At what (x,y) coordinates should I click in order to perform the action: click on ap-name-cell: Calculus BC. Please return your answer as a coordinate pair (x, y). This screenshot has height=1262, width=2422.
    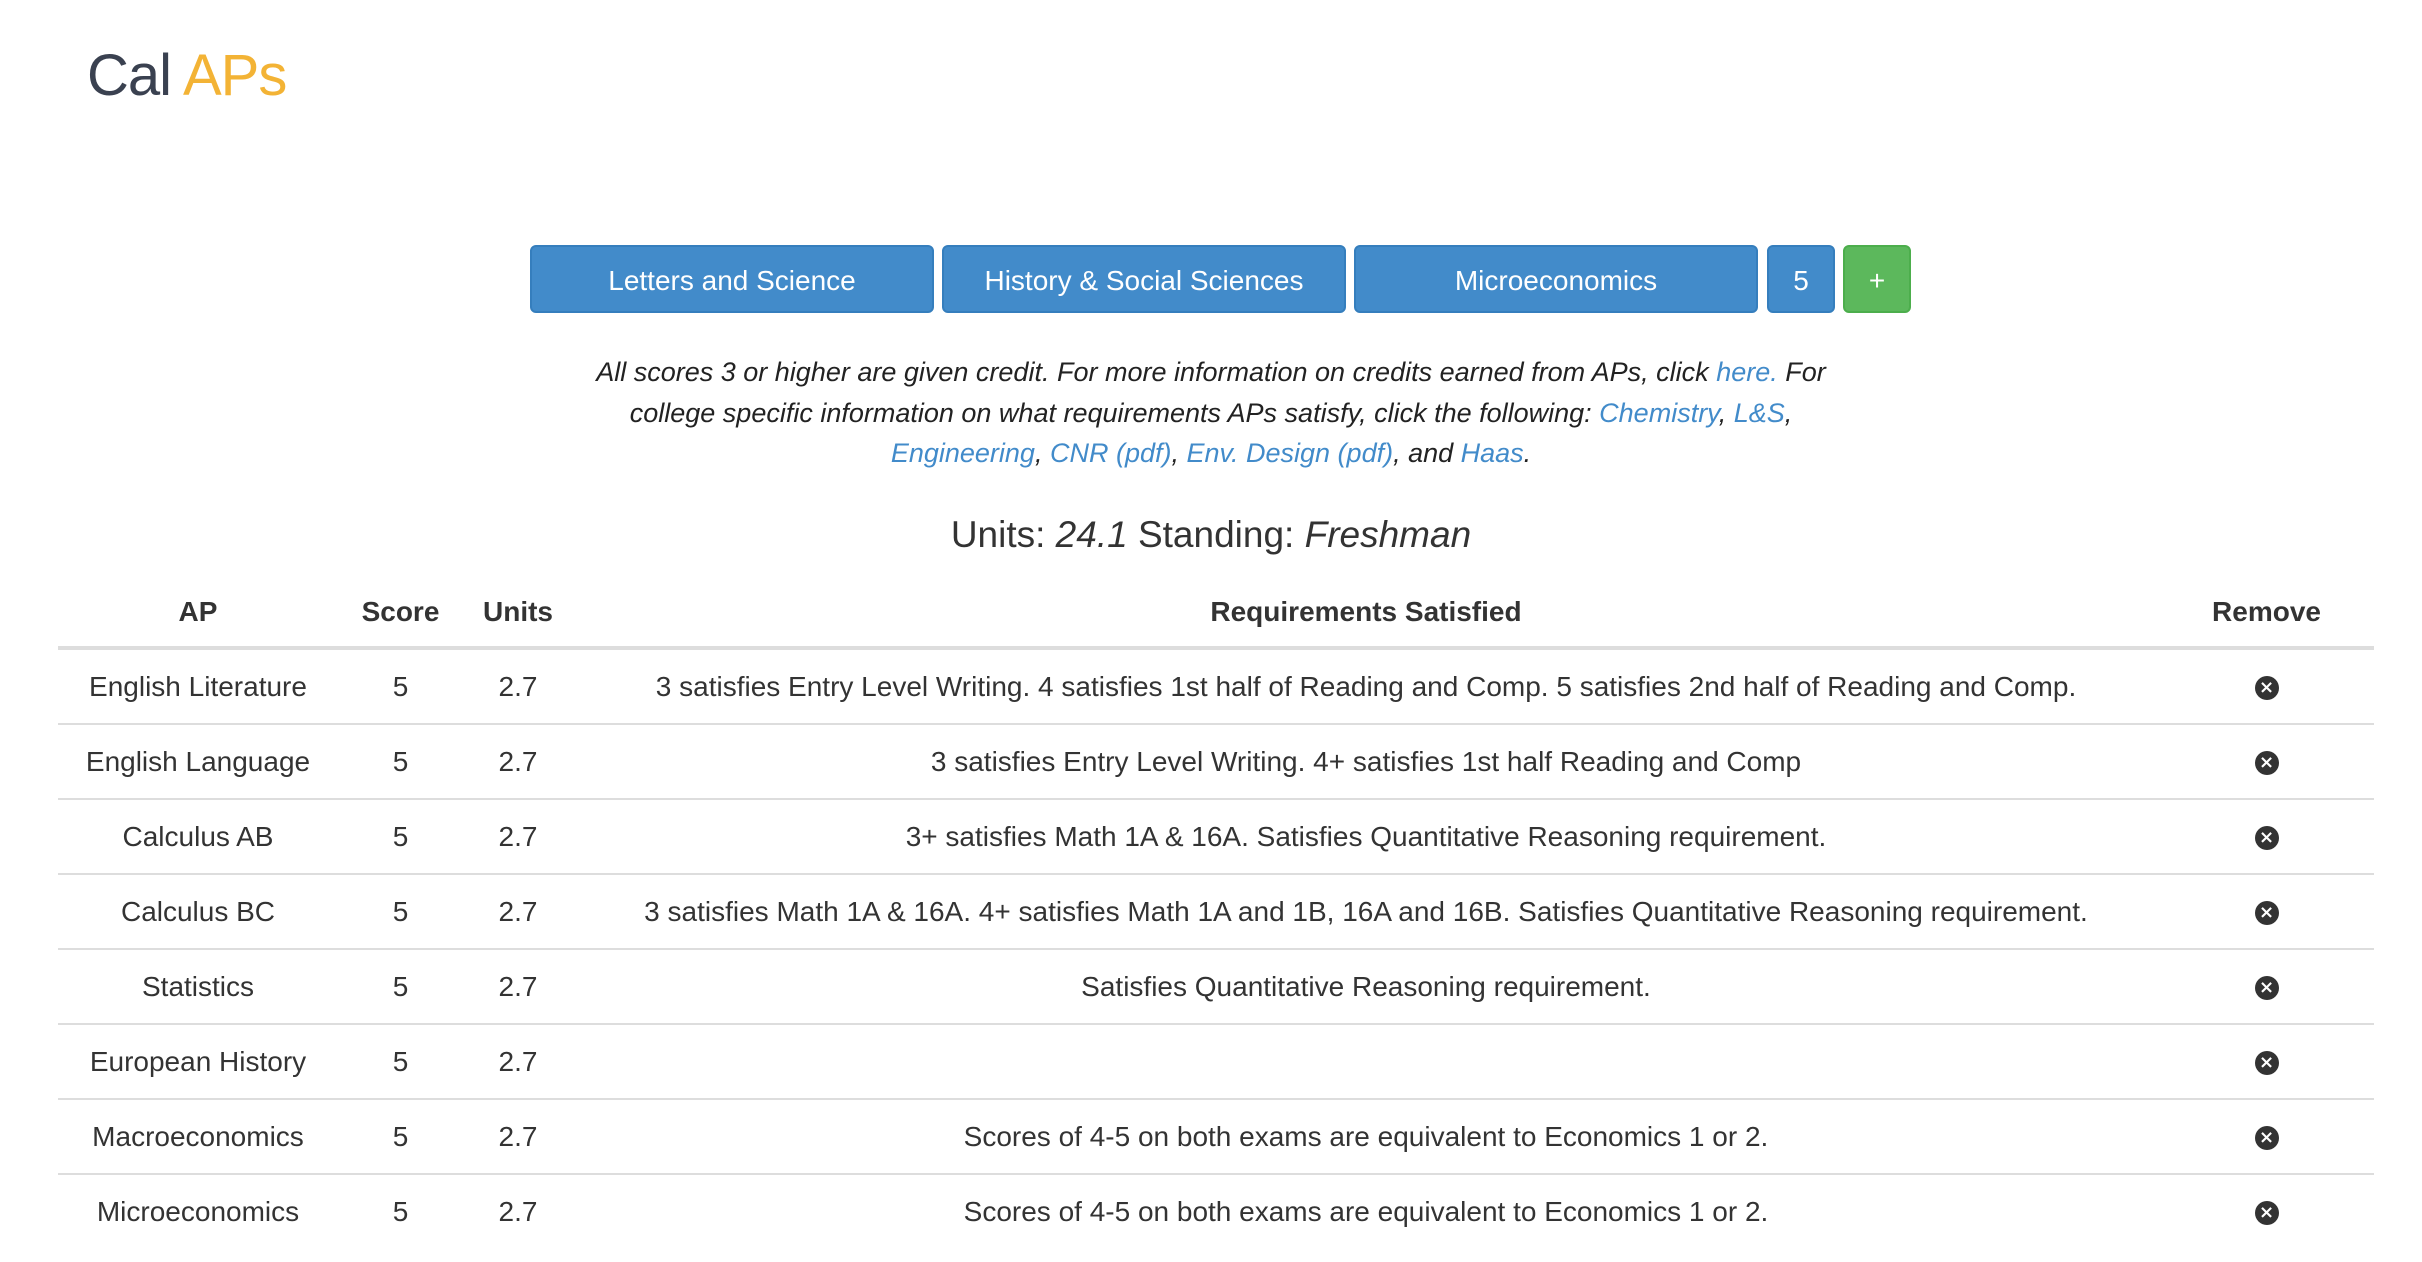
    Looking at the image, I should click on (198, 912).